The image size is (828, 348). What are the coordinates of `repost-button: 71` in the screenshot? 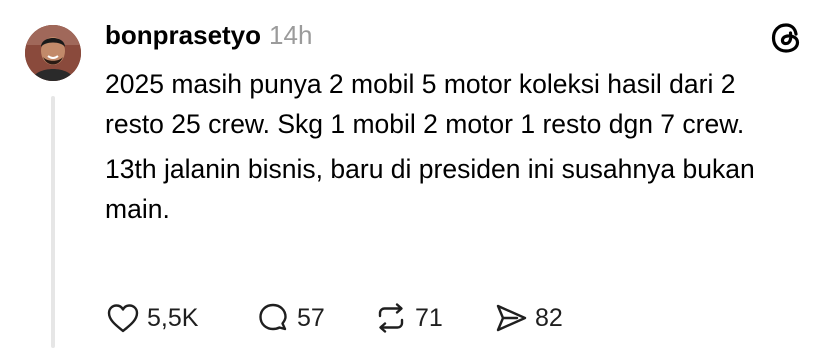 It's located at (433, 318).